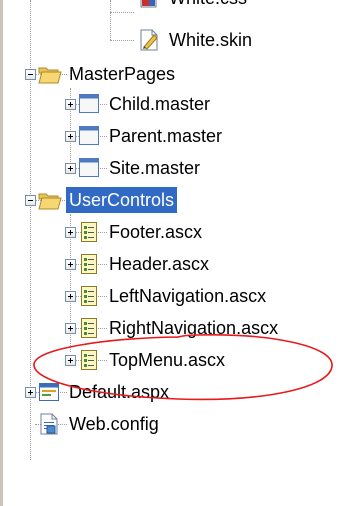 This screenshot has width=352, height=506. What do you see at coordinates (183, 367) in the screenshot?
I see `annotation-ellipse` at bounding box center [183, 367].